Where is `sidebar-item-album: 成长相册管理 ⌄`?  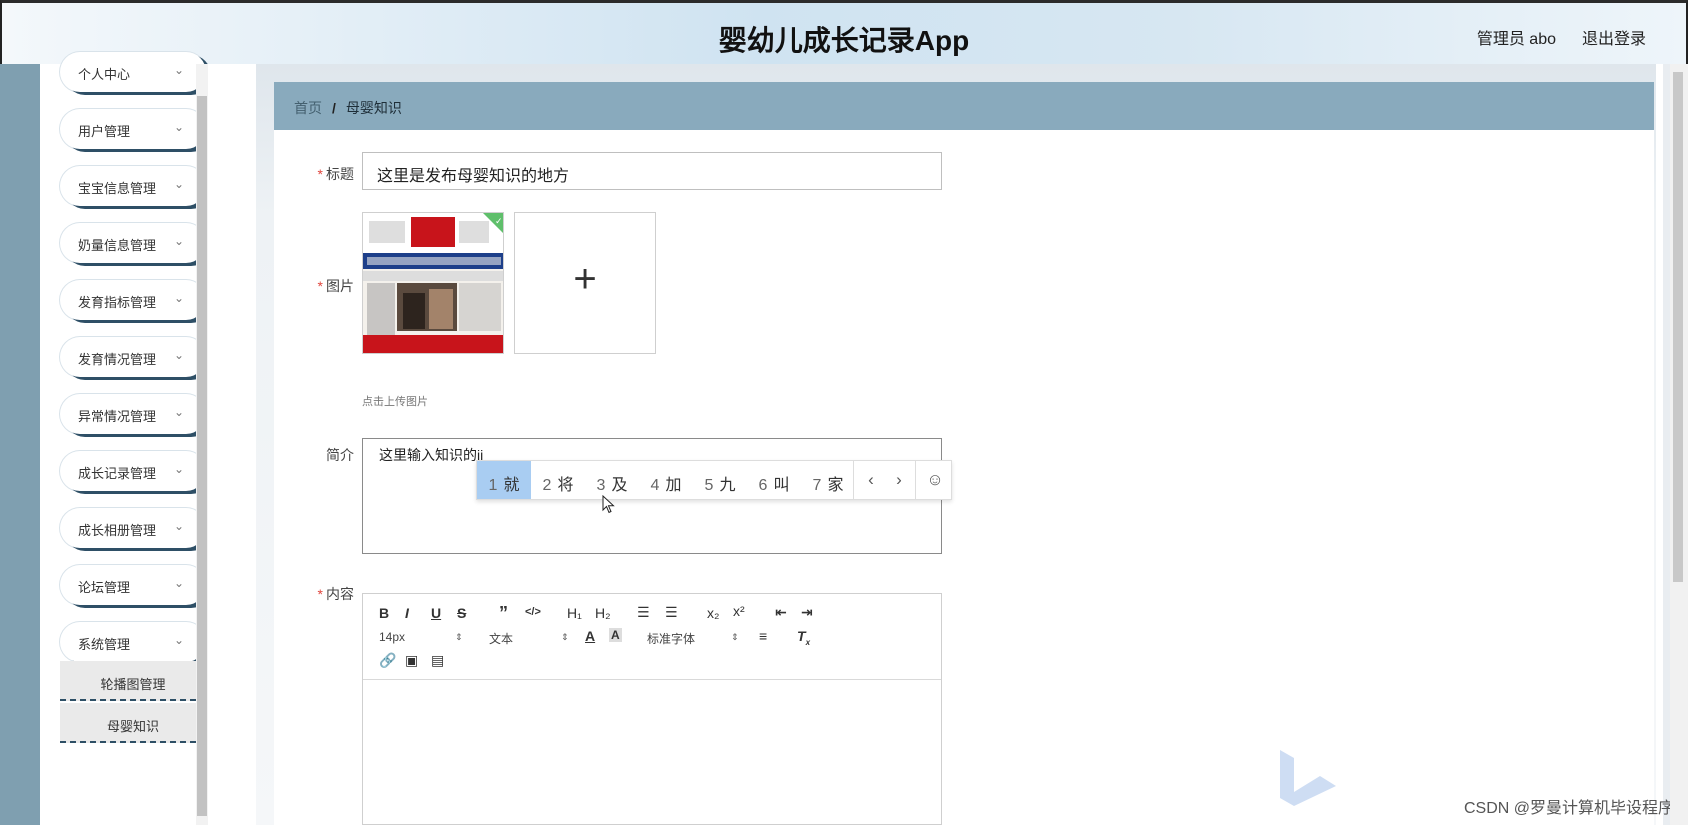
sidebar-item-album: 成长相册管理 ⌄ is located at coordinates (133, 528).